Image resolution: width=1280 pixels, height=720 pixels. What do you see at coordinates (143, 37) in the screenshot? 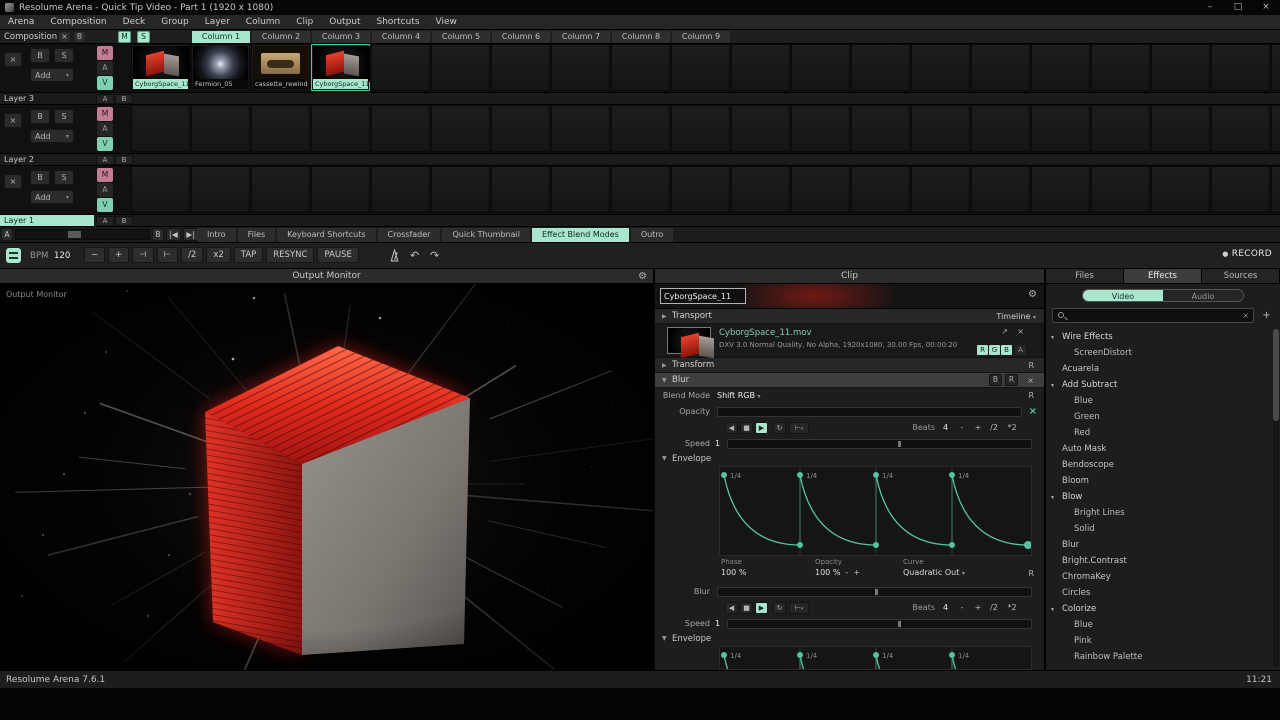
I see `composition-solo-button: S` at bounding box center [143, 37].